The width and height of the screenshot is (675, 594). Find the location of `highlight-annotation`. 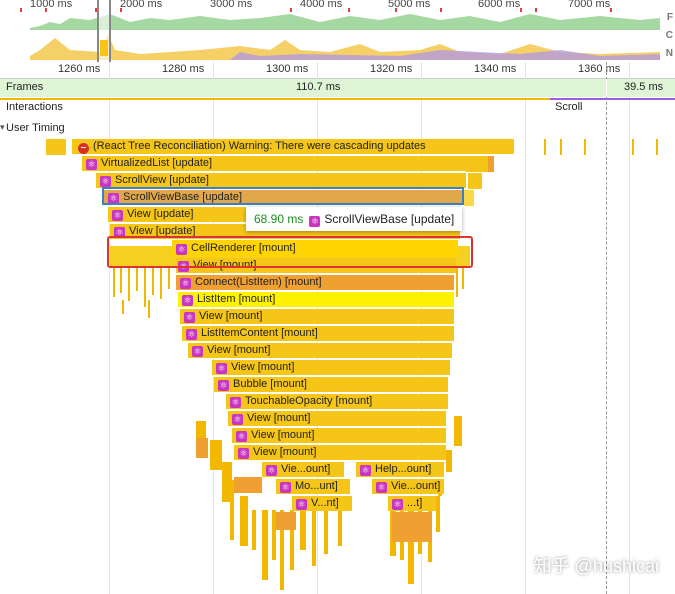

highlight-annotation is located at coordinates (290, 252).